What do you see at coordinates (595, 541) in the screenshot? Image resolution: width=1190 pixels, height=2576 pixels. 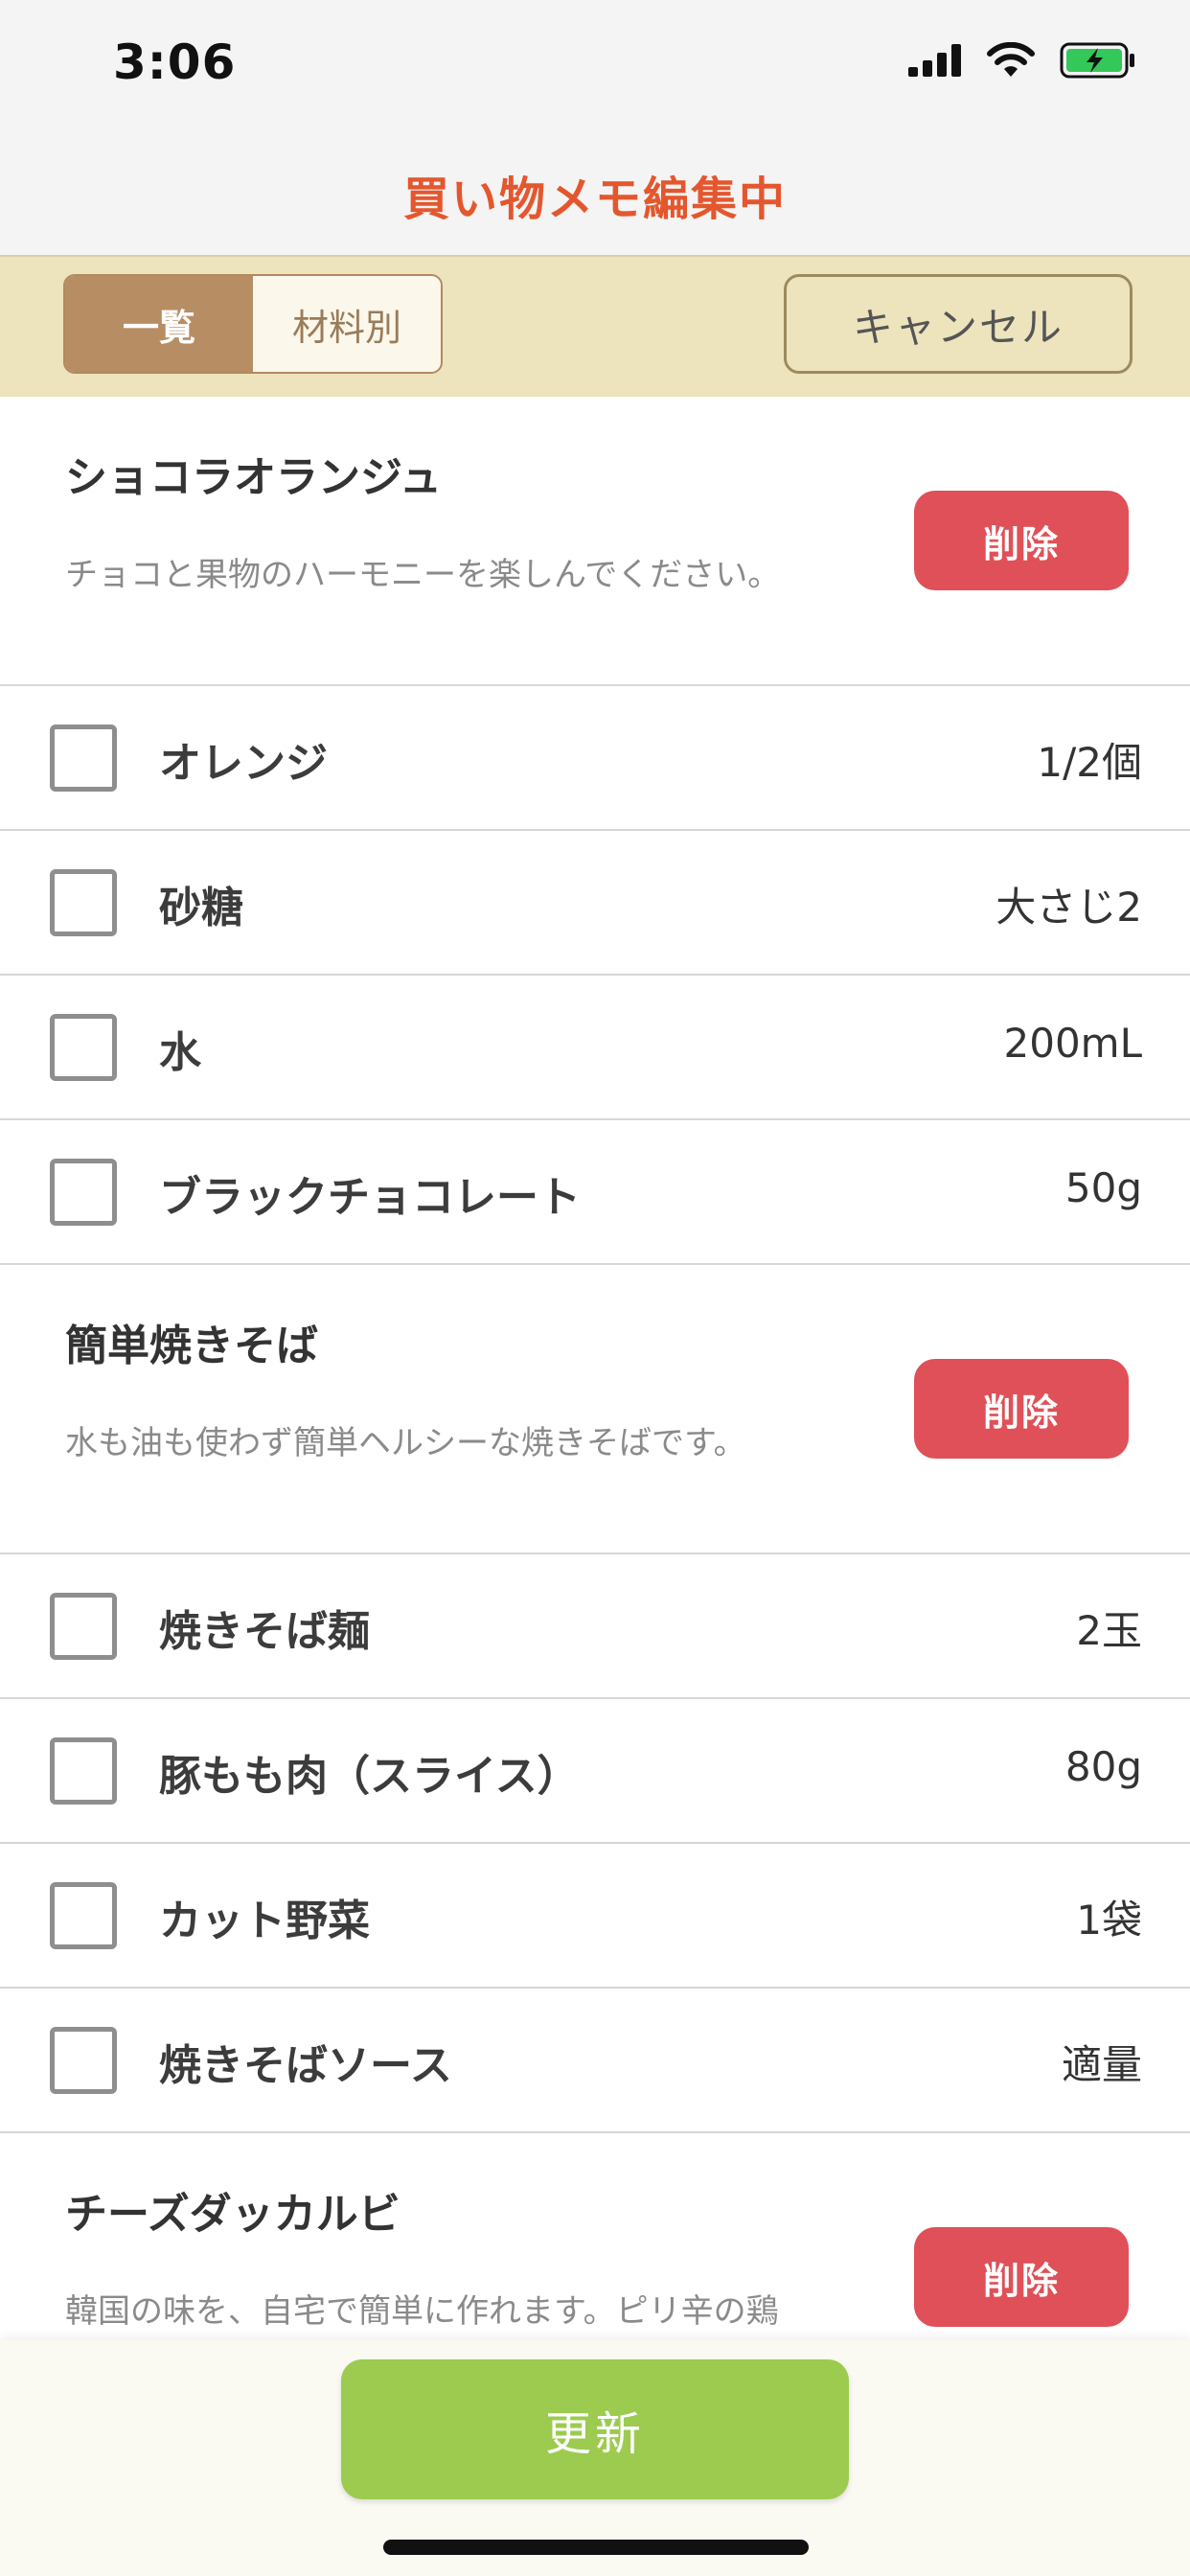 I see `recipe-header: ショコラオランジュ チョコと果物のハーモニーを楽しんでください。 削除` at bounding box center [595, 541].